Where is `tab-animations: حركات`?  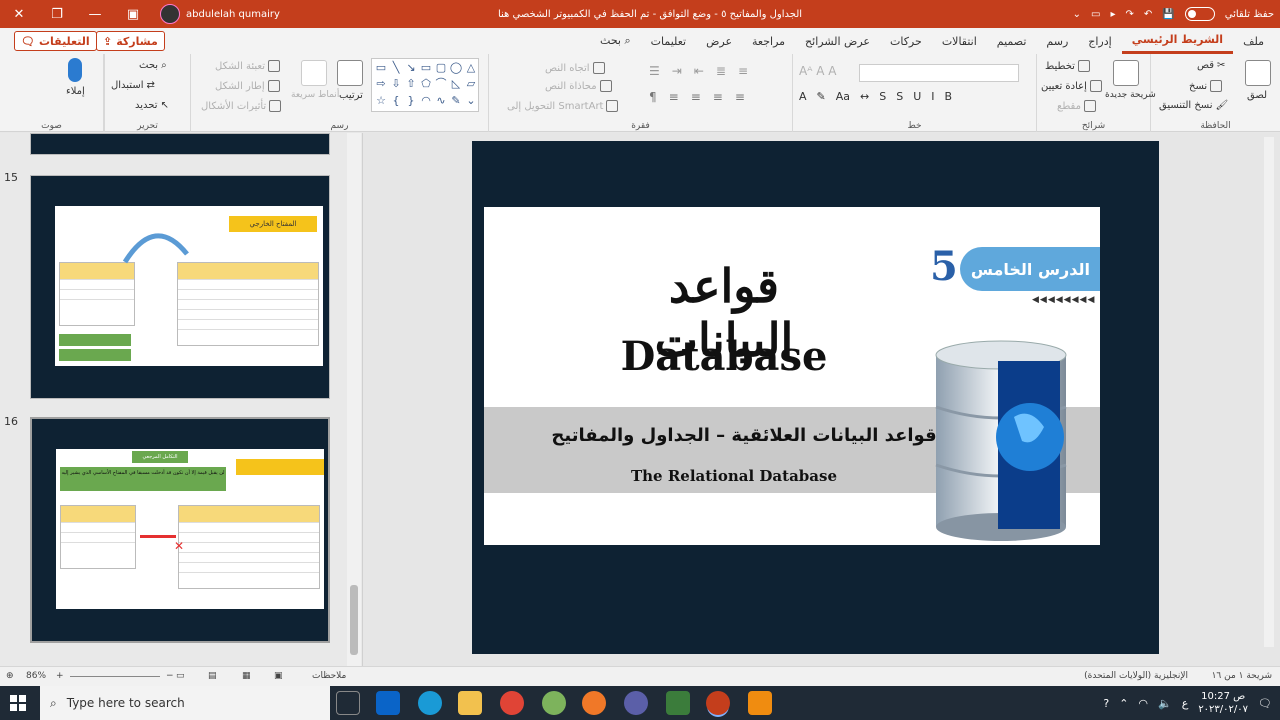
tab-animations: حركات is located at coordinates (906, 41).